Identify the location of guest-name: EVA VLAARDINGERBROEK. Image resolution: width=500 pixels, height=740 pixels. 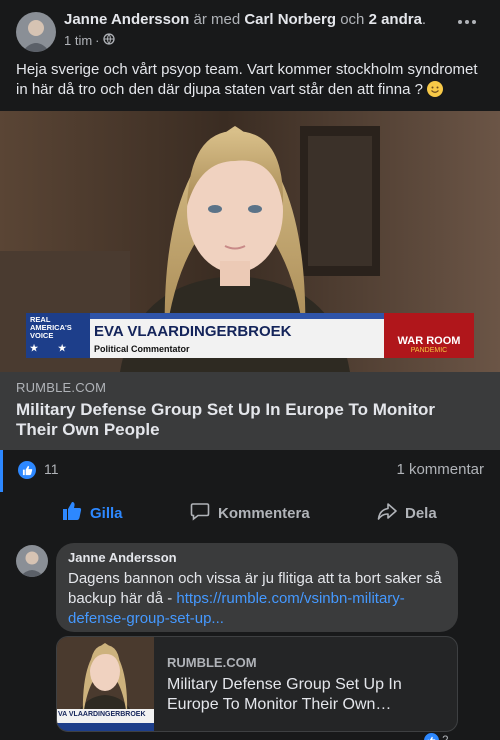
(193, 331).